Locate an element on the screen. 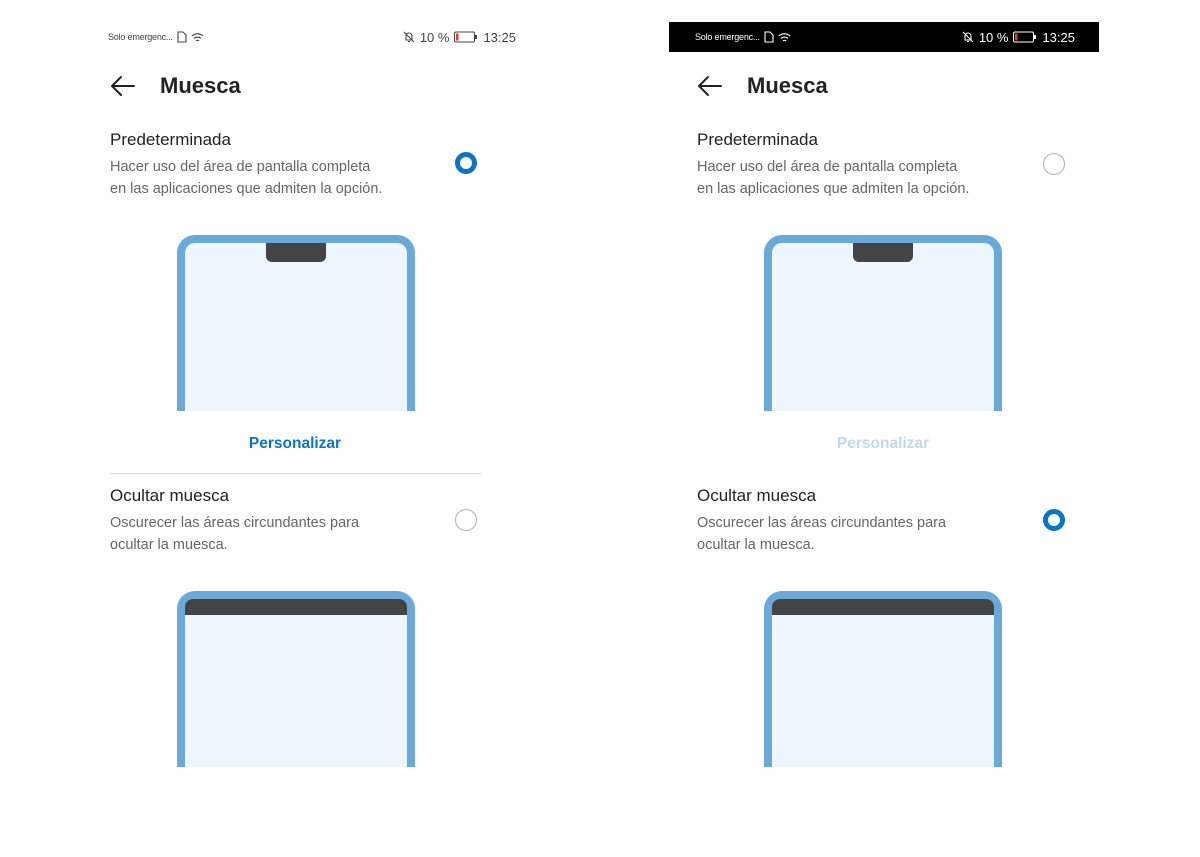 Image resolution: width=1200 pixels, height=857 pixels. divider is located at coordinates (295, 473).